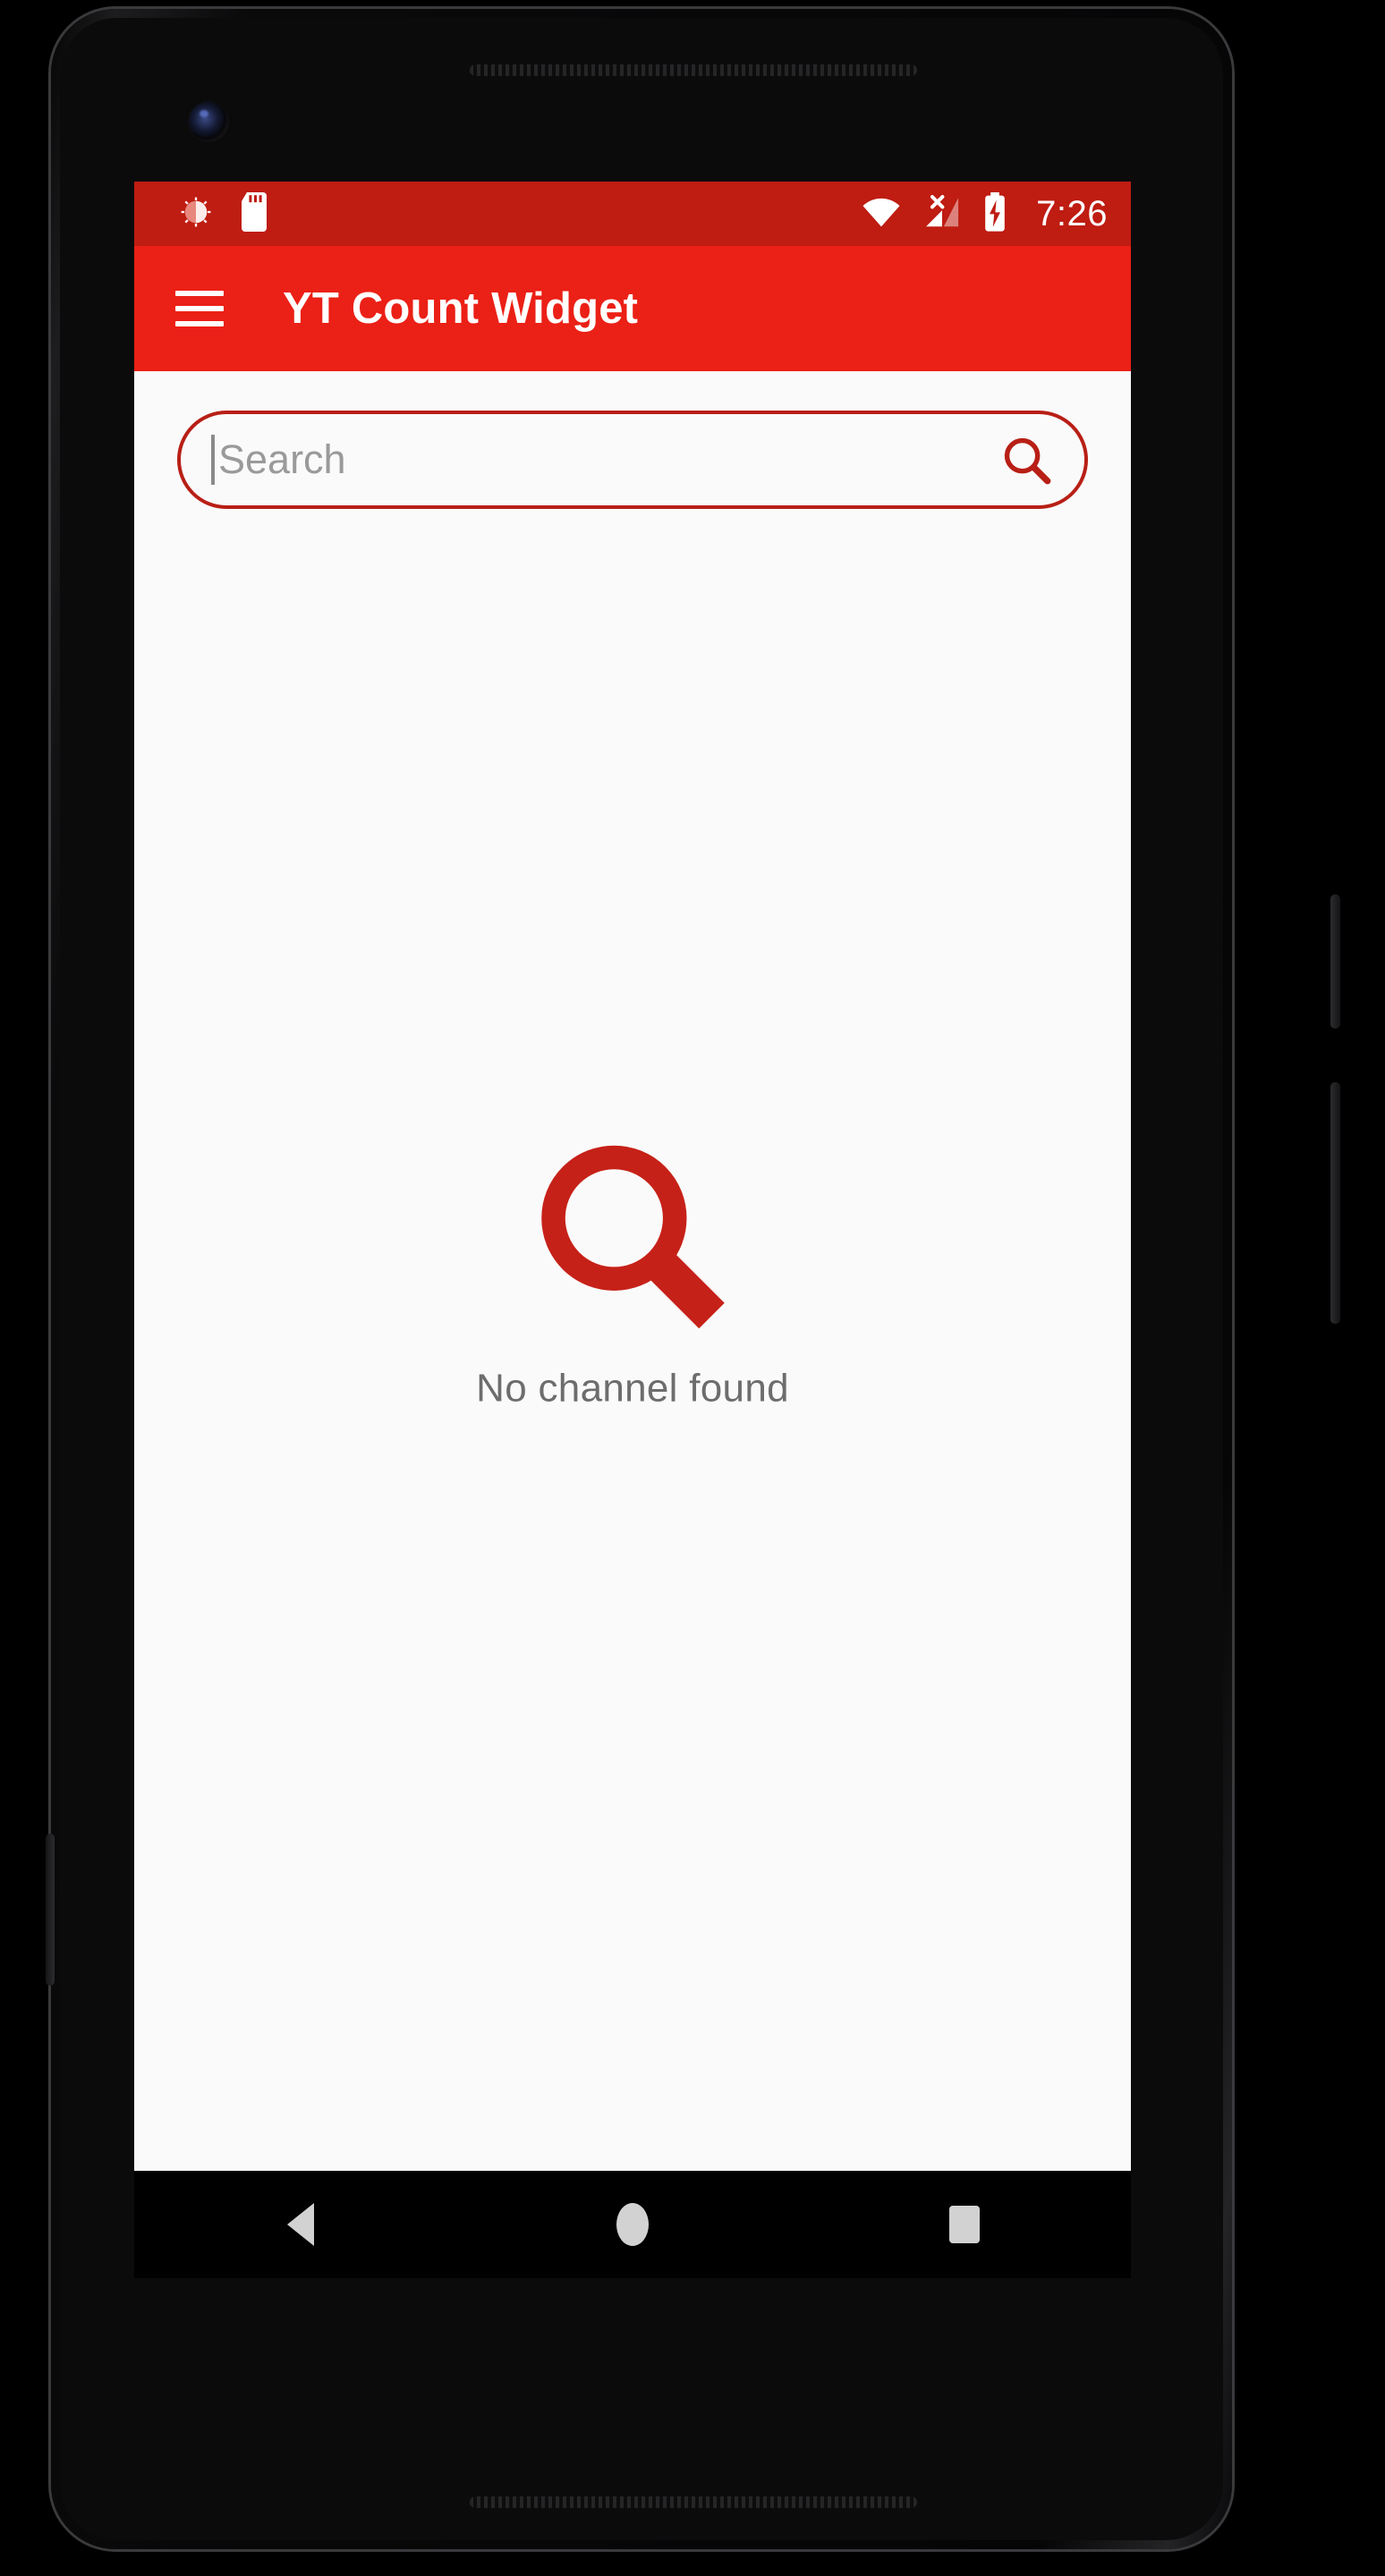 Image resolution: width=1385 pixels, height=2576 pixels. Describe the element at coordinates (881, 214) in the screenshot. I see `wifi-icon` at that location.